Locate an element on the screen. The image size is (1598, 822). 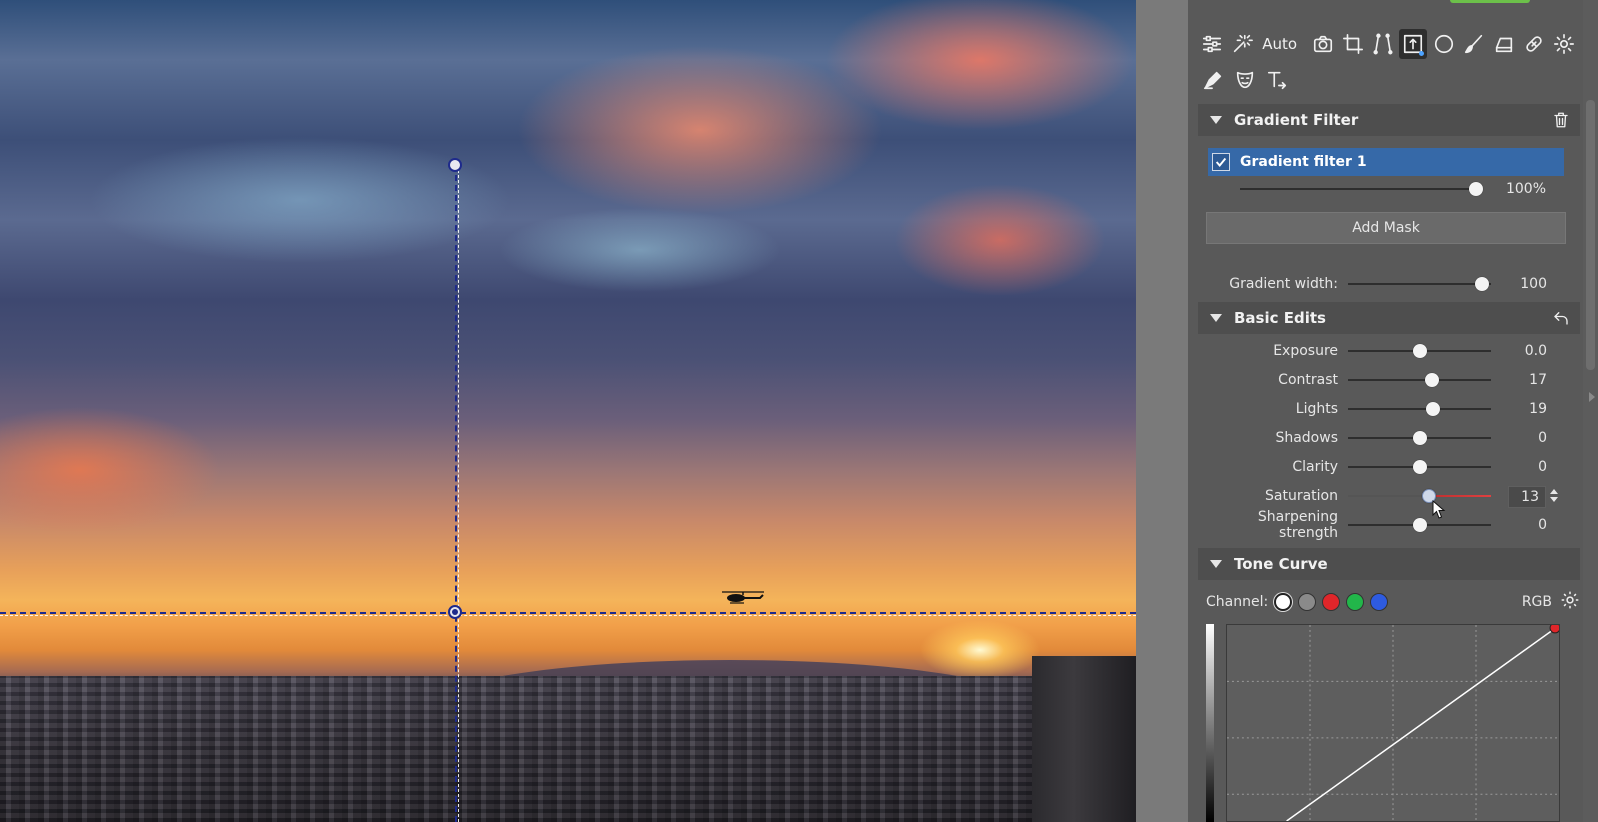
gradient-width-slider is located at coordinates (1419, 284).